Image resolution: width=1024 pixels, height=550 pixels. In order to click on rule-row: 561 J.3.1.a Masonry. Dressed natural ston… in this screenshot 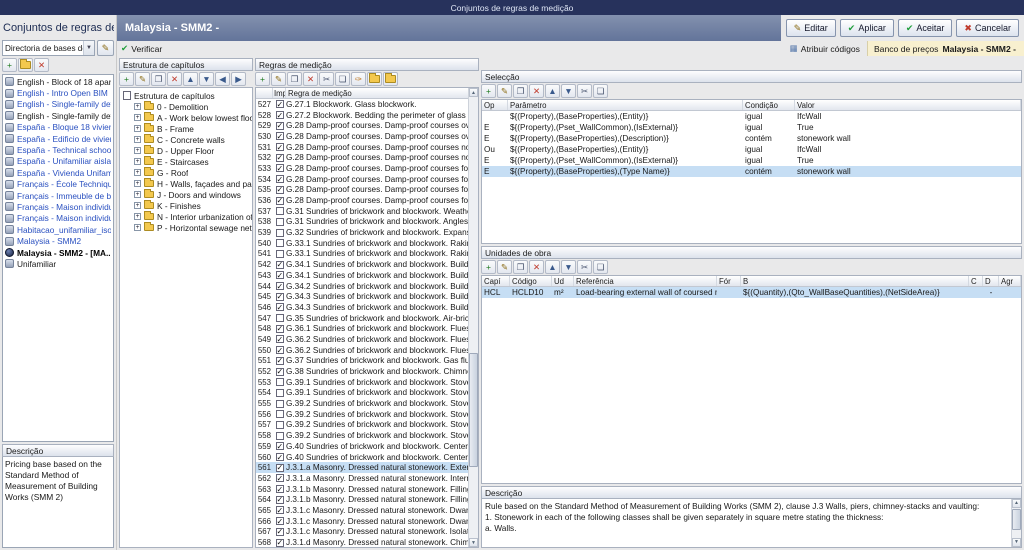, I will do `click(362, 468)`.